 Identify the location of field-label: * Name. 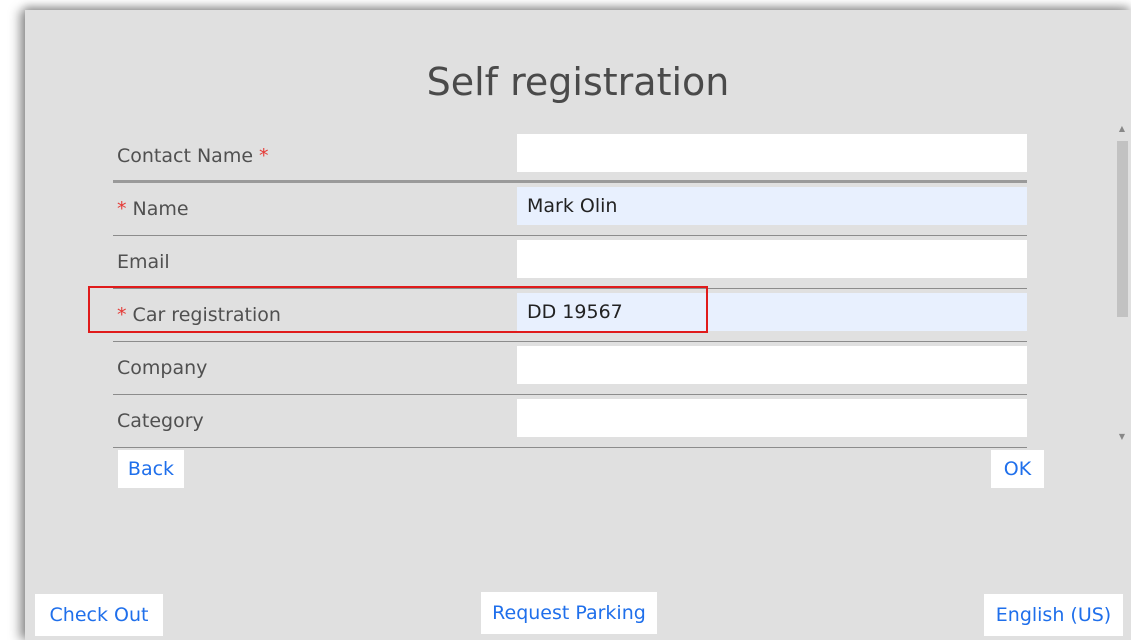
(153, 209).